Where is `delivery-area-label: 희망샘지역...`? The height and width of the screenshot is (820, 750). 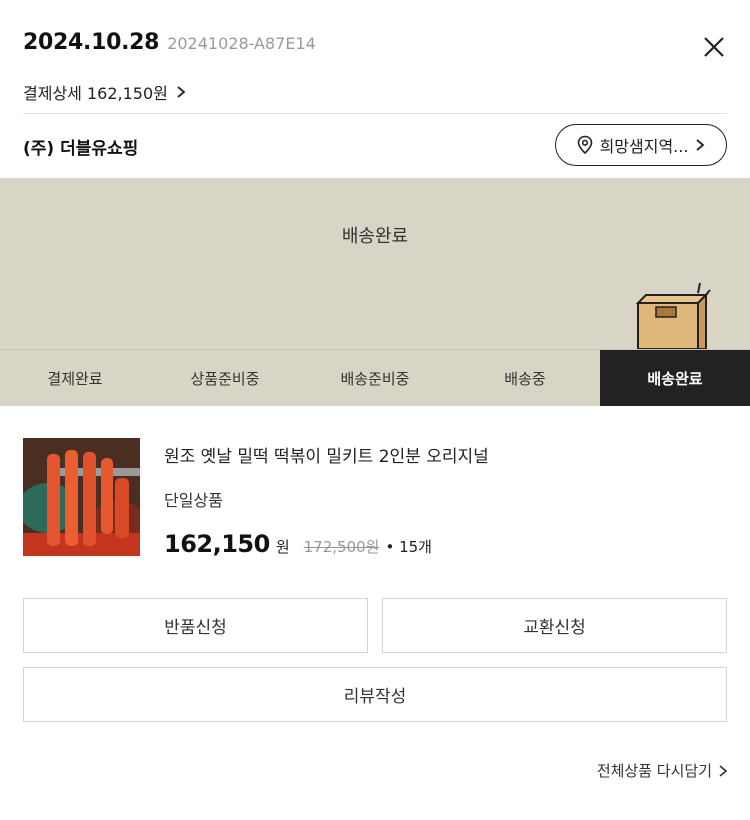
delivery-area-label: 희망샘지역... is located at coordinates (644, 146).